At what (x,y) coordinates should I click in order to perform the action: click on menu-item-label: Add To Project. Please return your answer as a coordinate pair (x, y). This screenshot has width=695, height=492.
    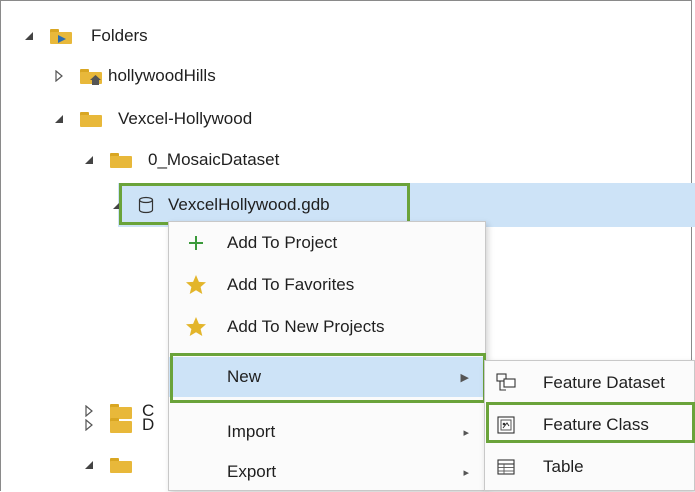
    Looking at the image, I should click on (282, 242).